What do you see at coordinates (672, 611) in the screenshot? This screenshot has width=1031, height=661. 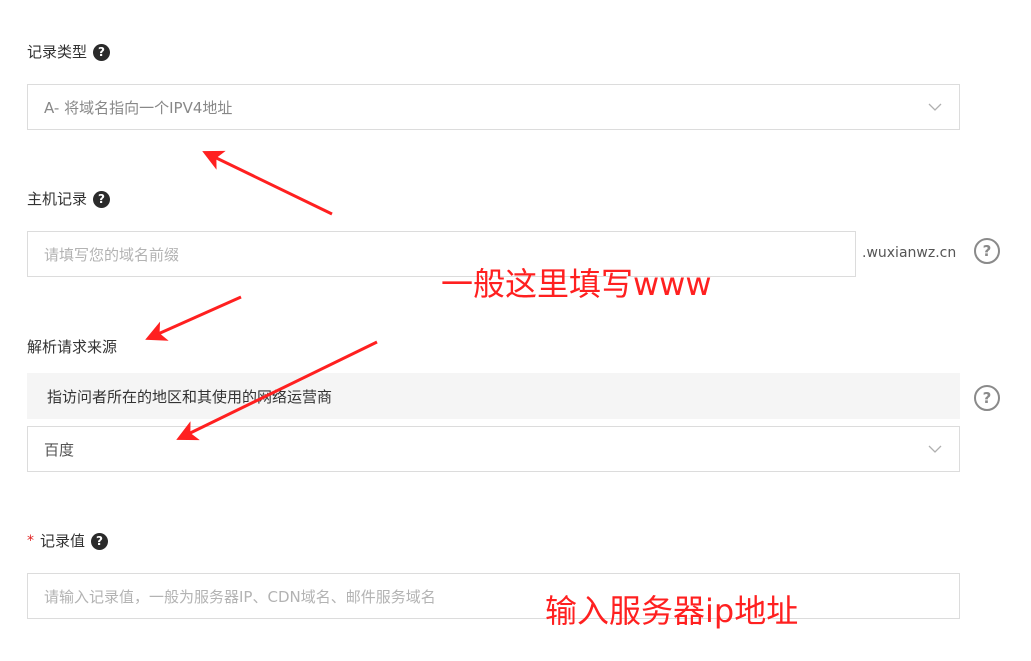 I see `value-annotation-text: 输入服务器ip地址` at bounding box center [672, 611].